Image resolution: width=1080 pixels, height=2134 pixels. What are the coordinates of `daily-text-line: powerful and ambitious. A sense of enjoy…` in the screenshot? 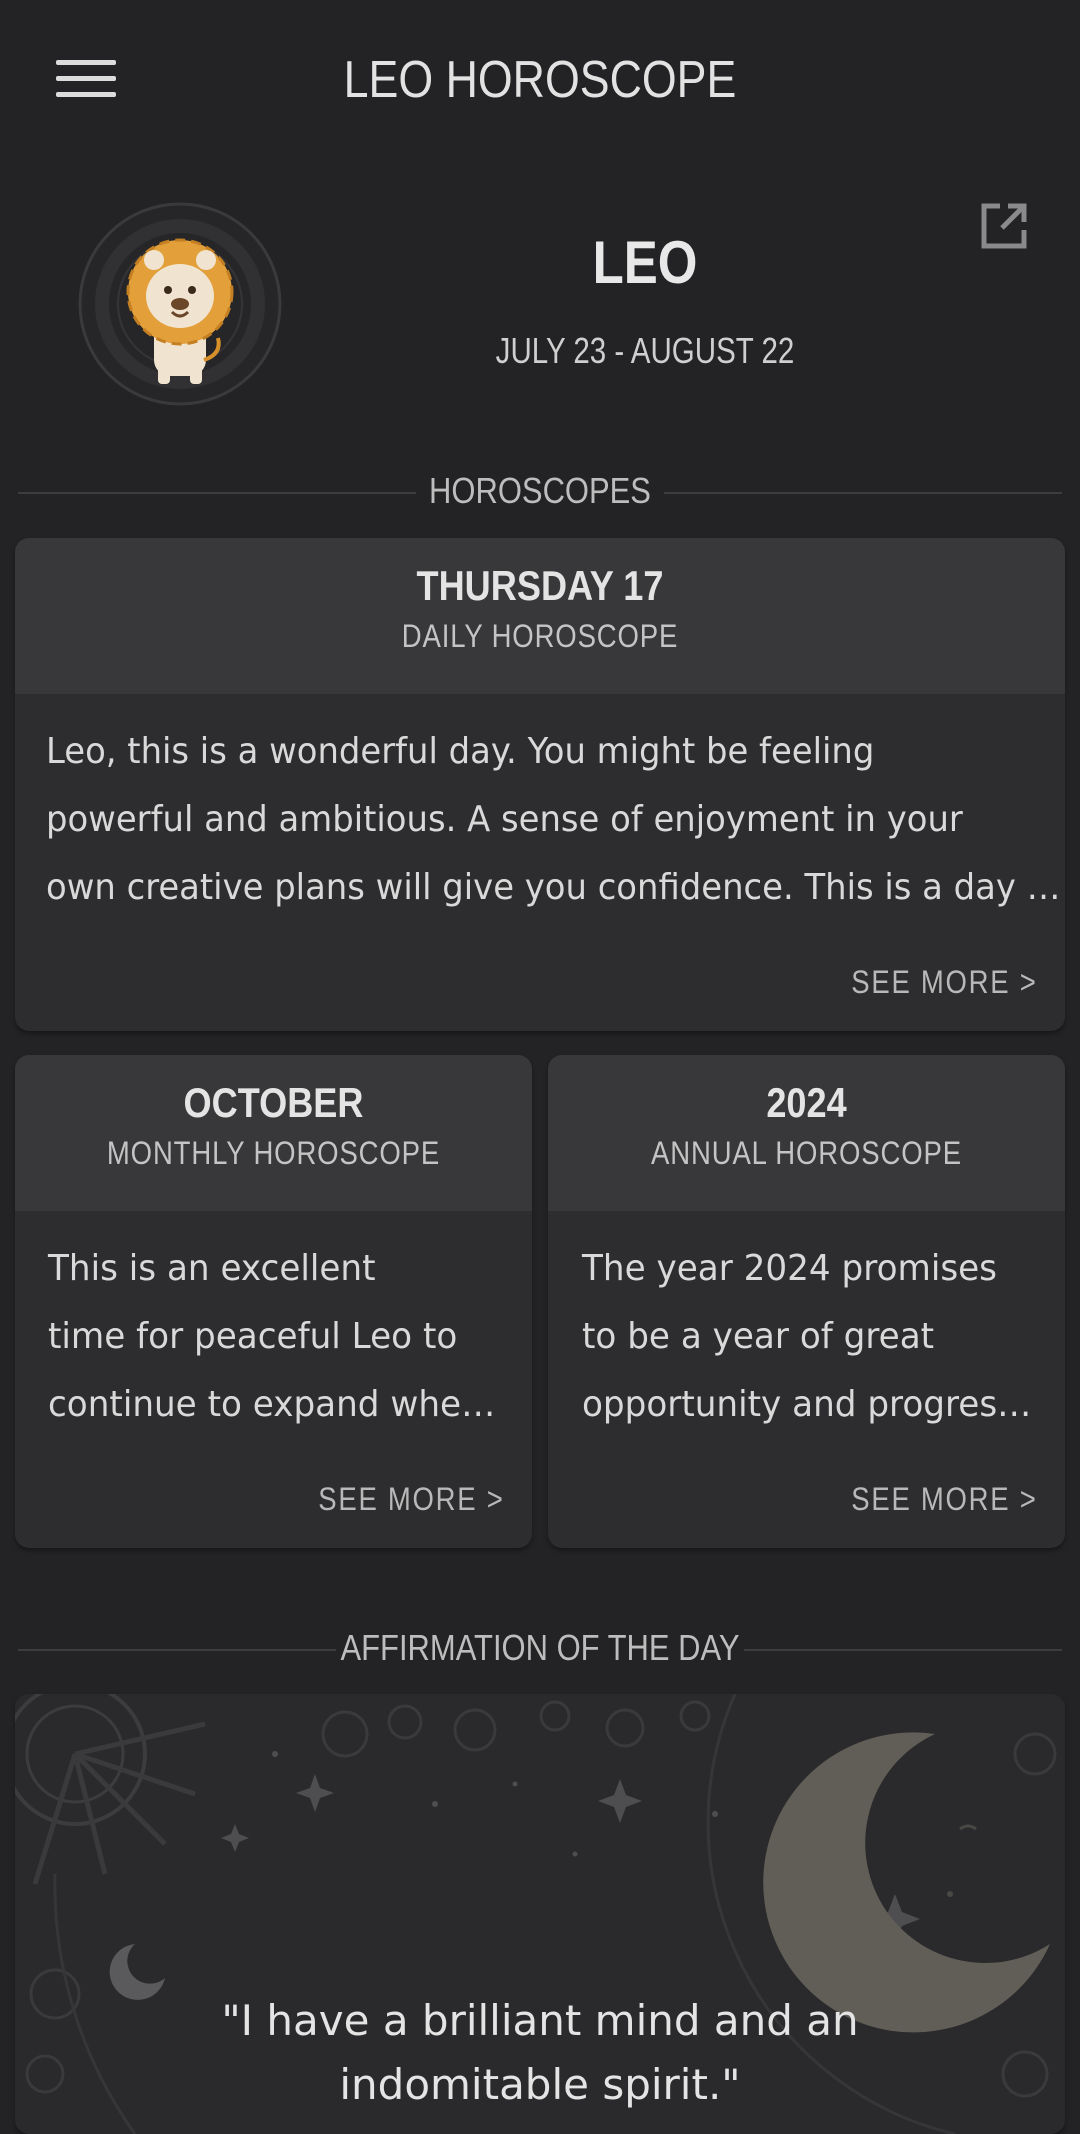 It's located at (504, 819).